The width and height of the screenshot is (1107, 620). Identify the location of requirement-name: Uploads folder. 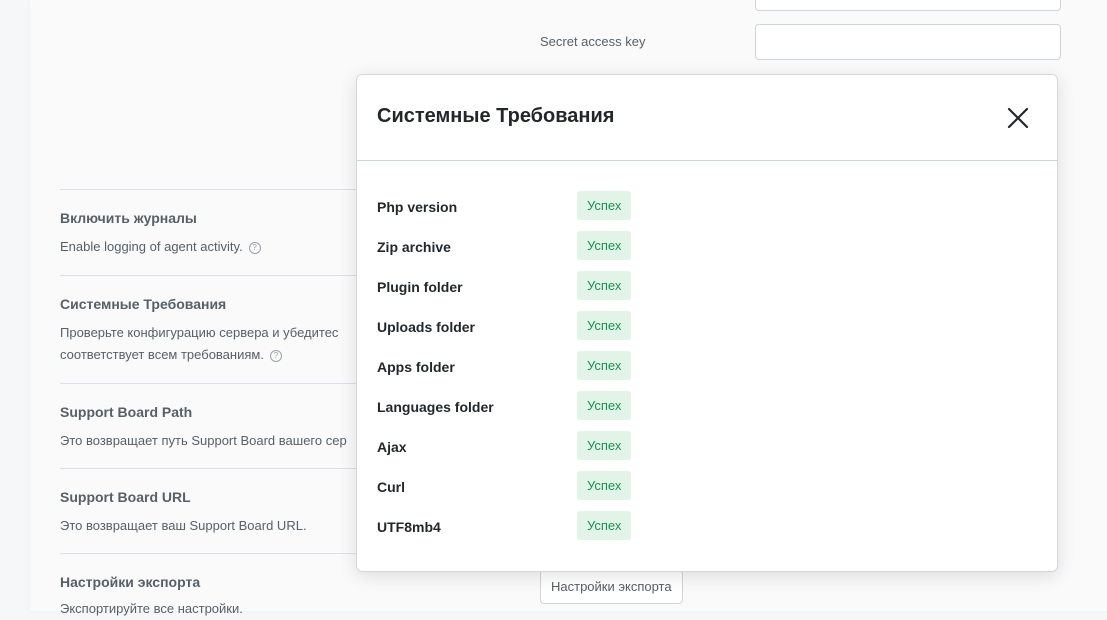
(426, 327).